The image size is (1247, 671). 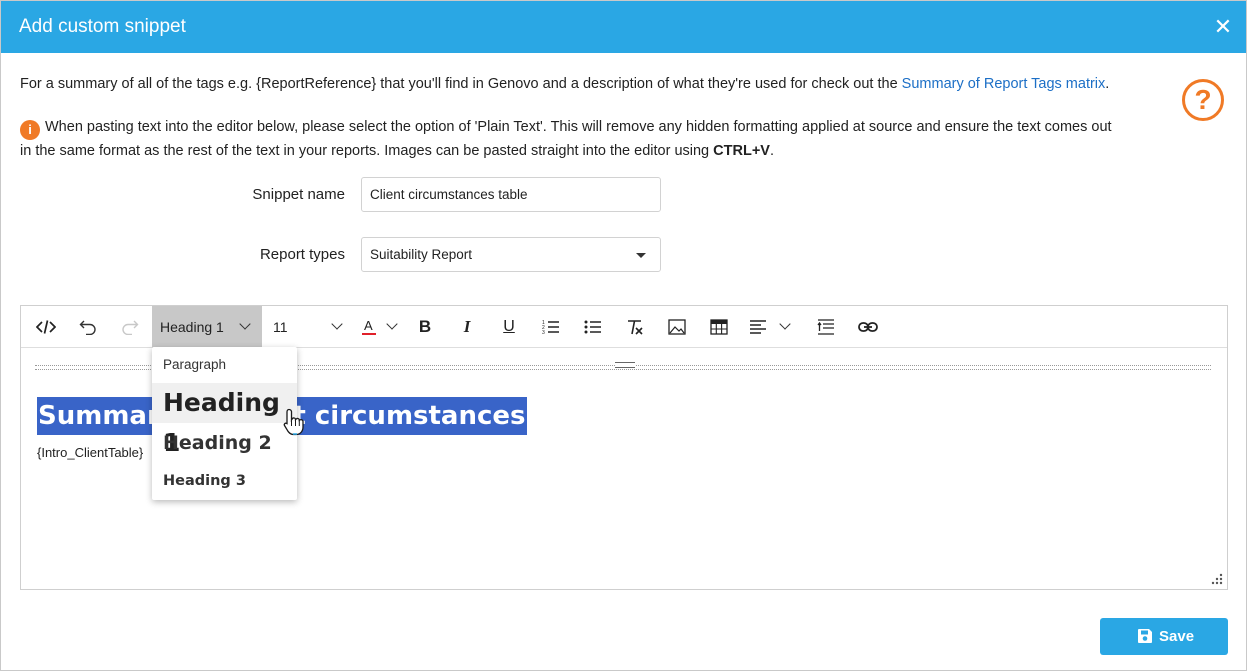 What do you see at coordinates (1107, 84) in the screenshot?
I see `tags-info-period: .` at bounding box center [1107, 84].